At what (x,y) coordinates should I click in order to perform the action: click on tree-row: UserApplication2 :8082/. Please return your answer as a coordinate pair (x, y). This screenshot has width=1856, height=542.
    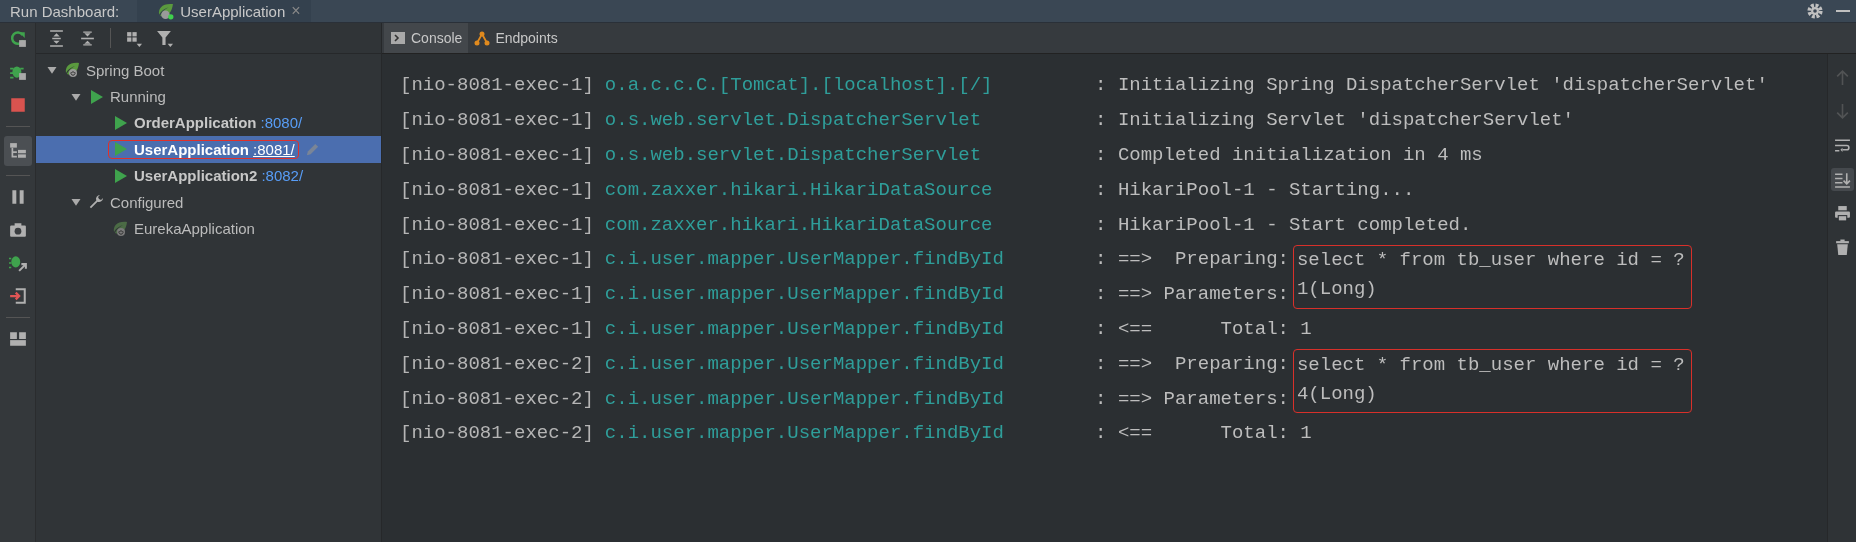
    Looking at the image, I should click on (208, 175).